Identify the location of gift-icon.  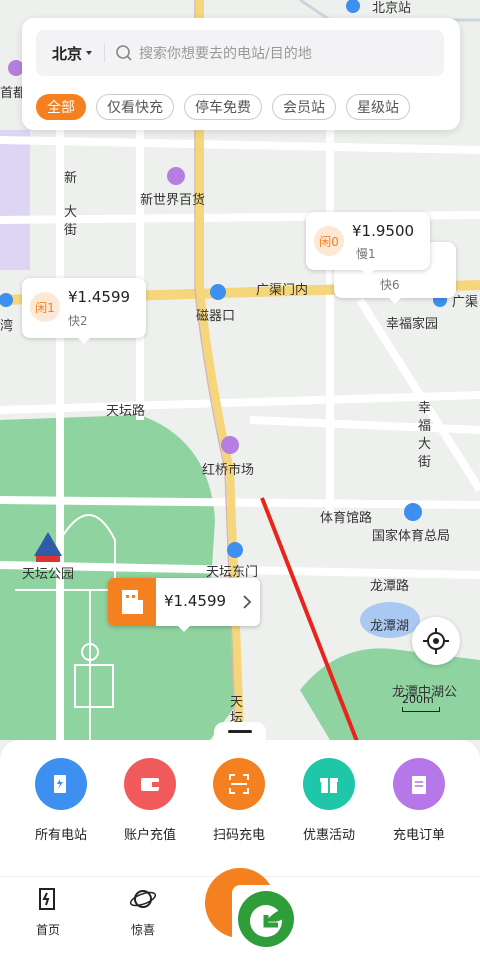
(329, 784).